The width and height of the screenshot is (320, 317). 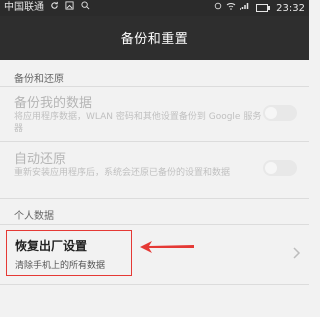 I want to click on factory-reset-item: 恢复出厂设置 清除手机上的所有数据, so click(x=69, y=253).